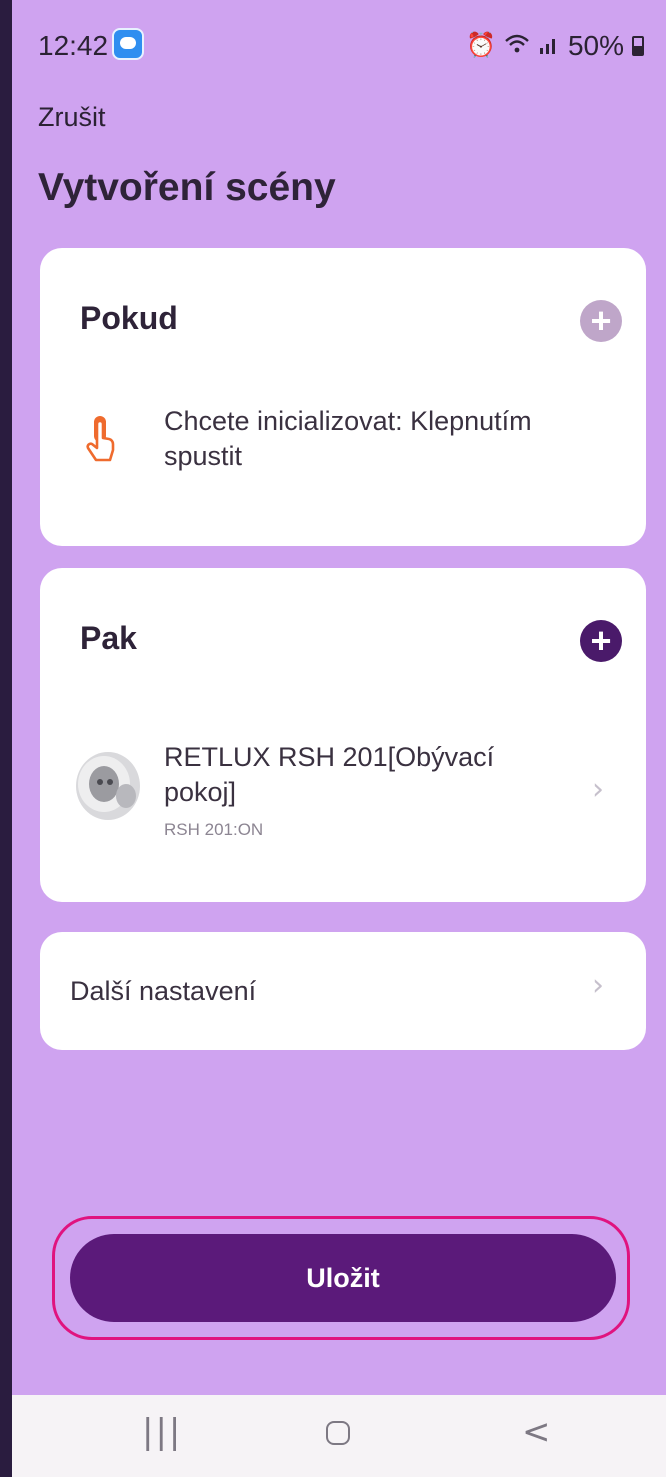 The height and width of the screenshot is (1477, 666). I want to click on app-notification-icon, so click(128, 44).